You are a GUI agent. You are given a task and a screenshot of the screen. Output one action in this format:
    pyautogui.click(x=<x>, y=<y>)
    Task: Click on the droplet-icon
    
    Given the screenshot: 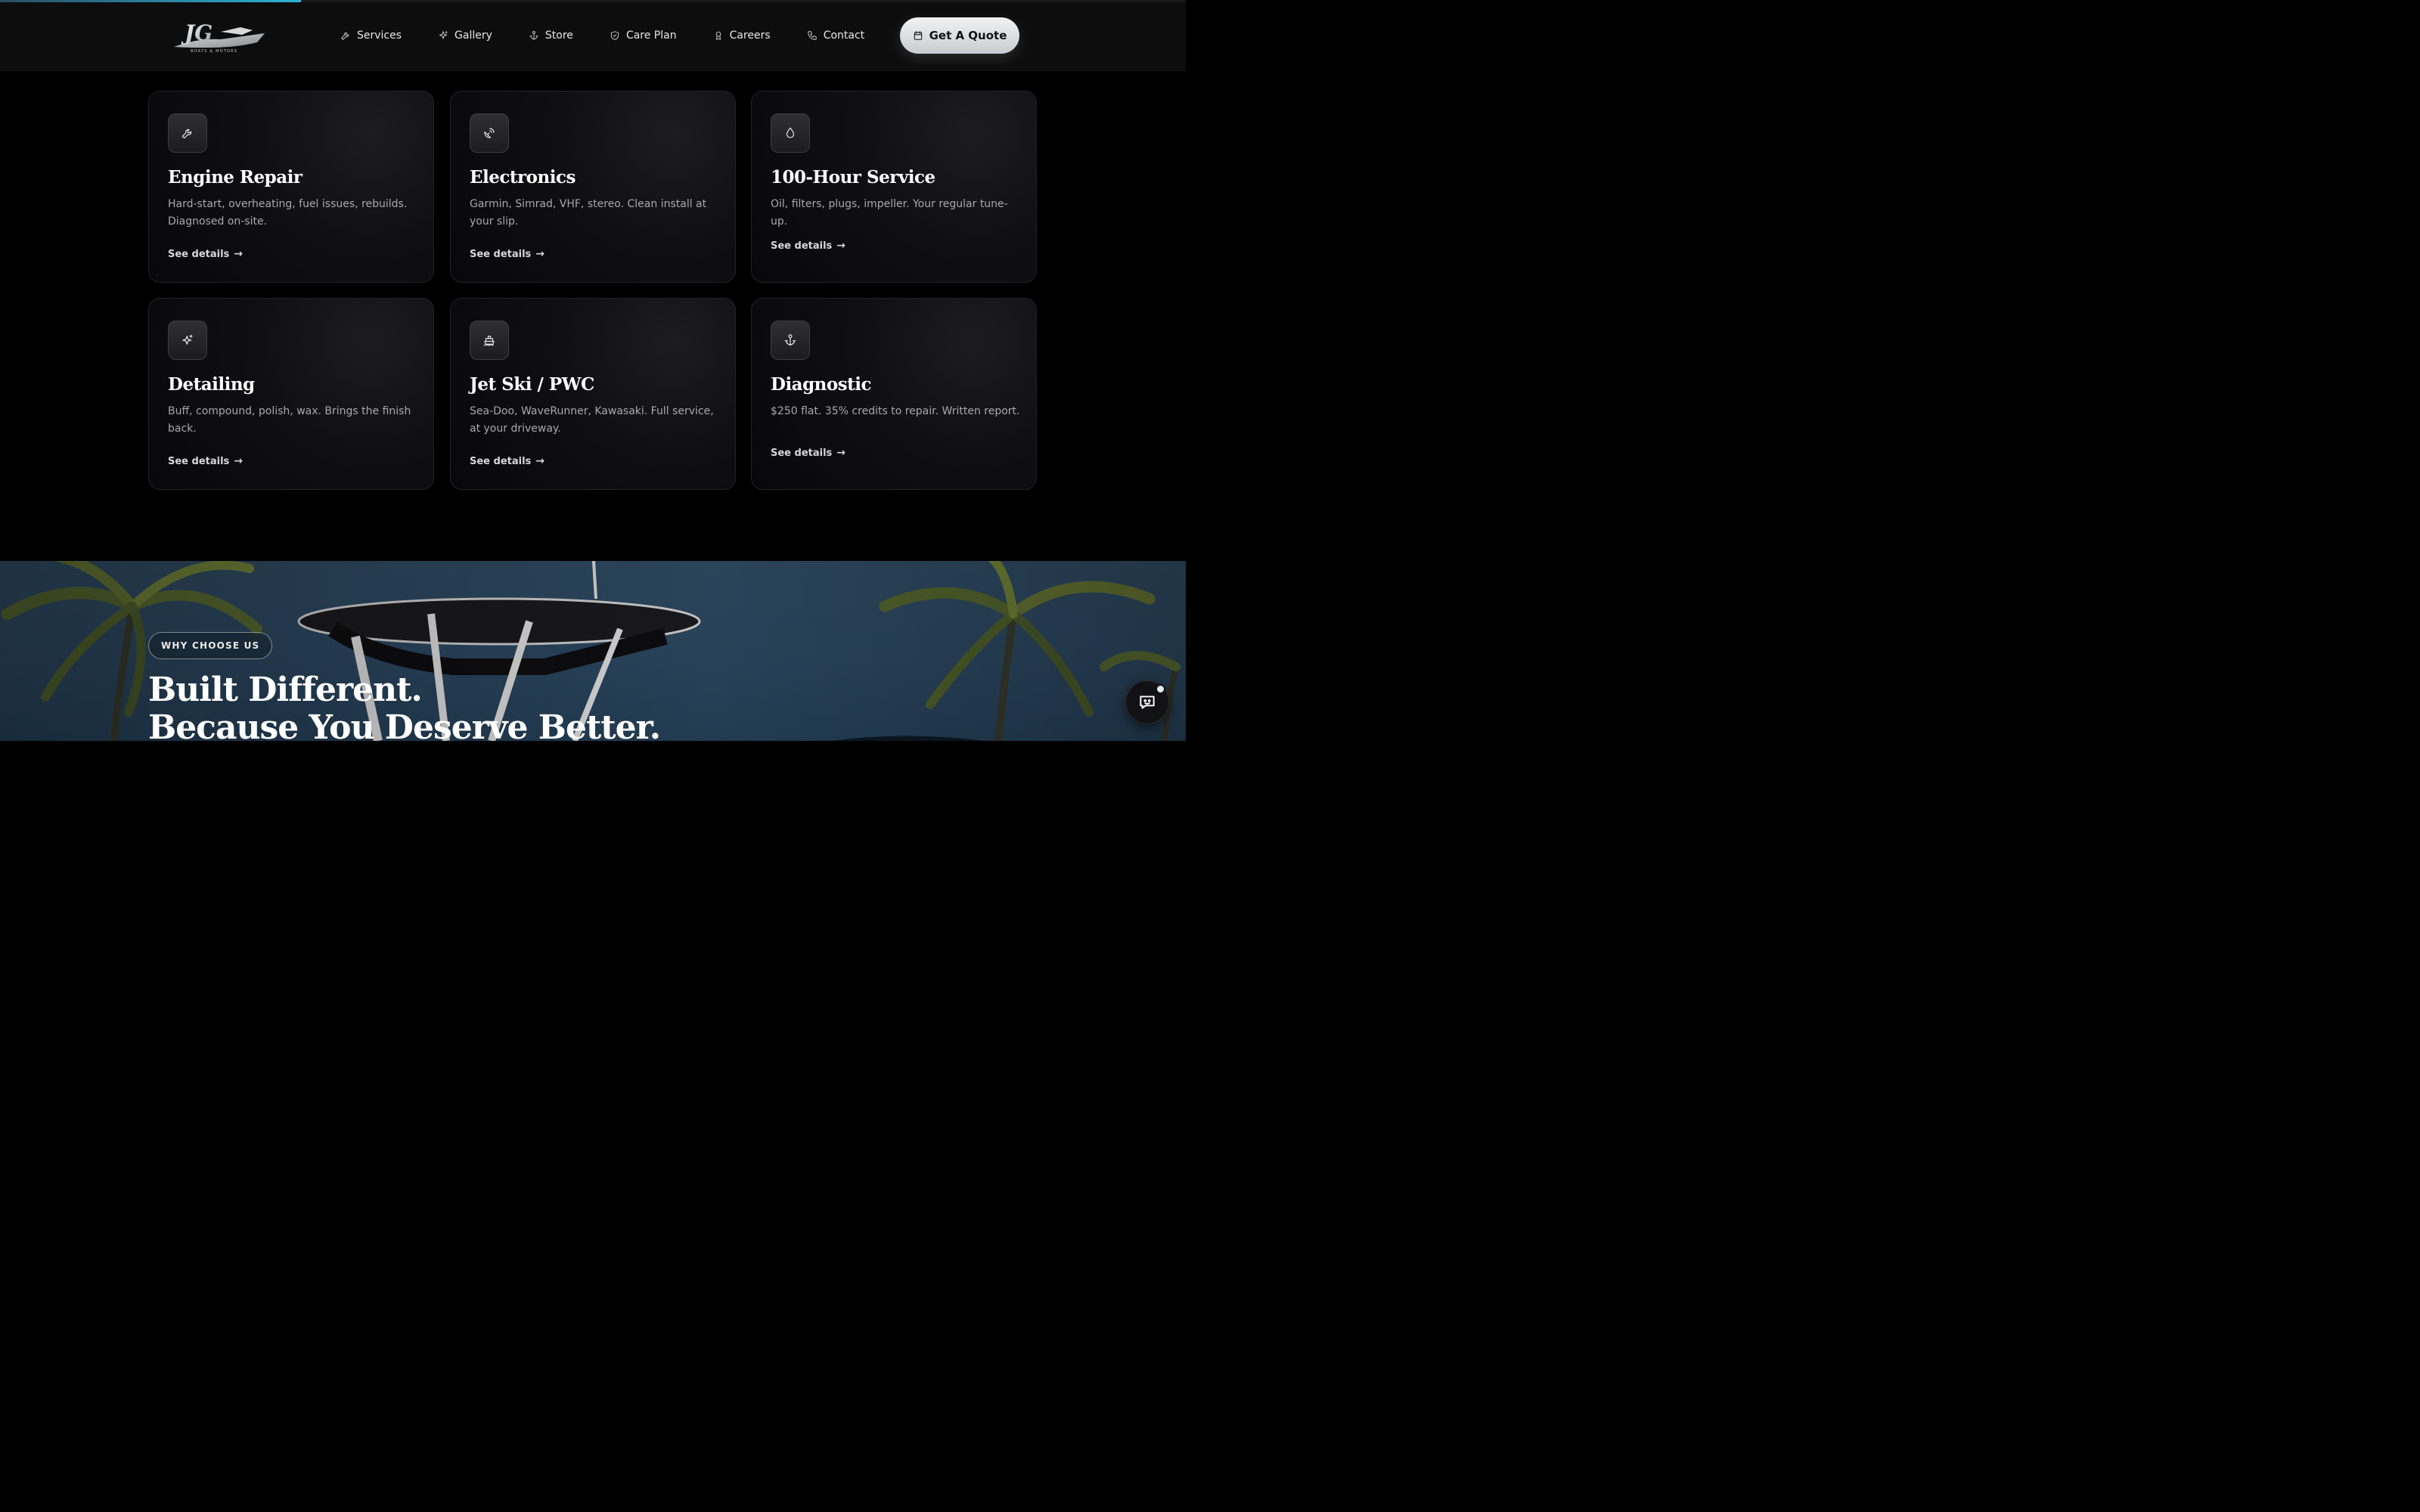 What is the action you would take?
    pyautogui.click(x=790, y=132)
    